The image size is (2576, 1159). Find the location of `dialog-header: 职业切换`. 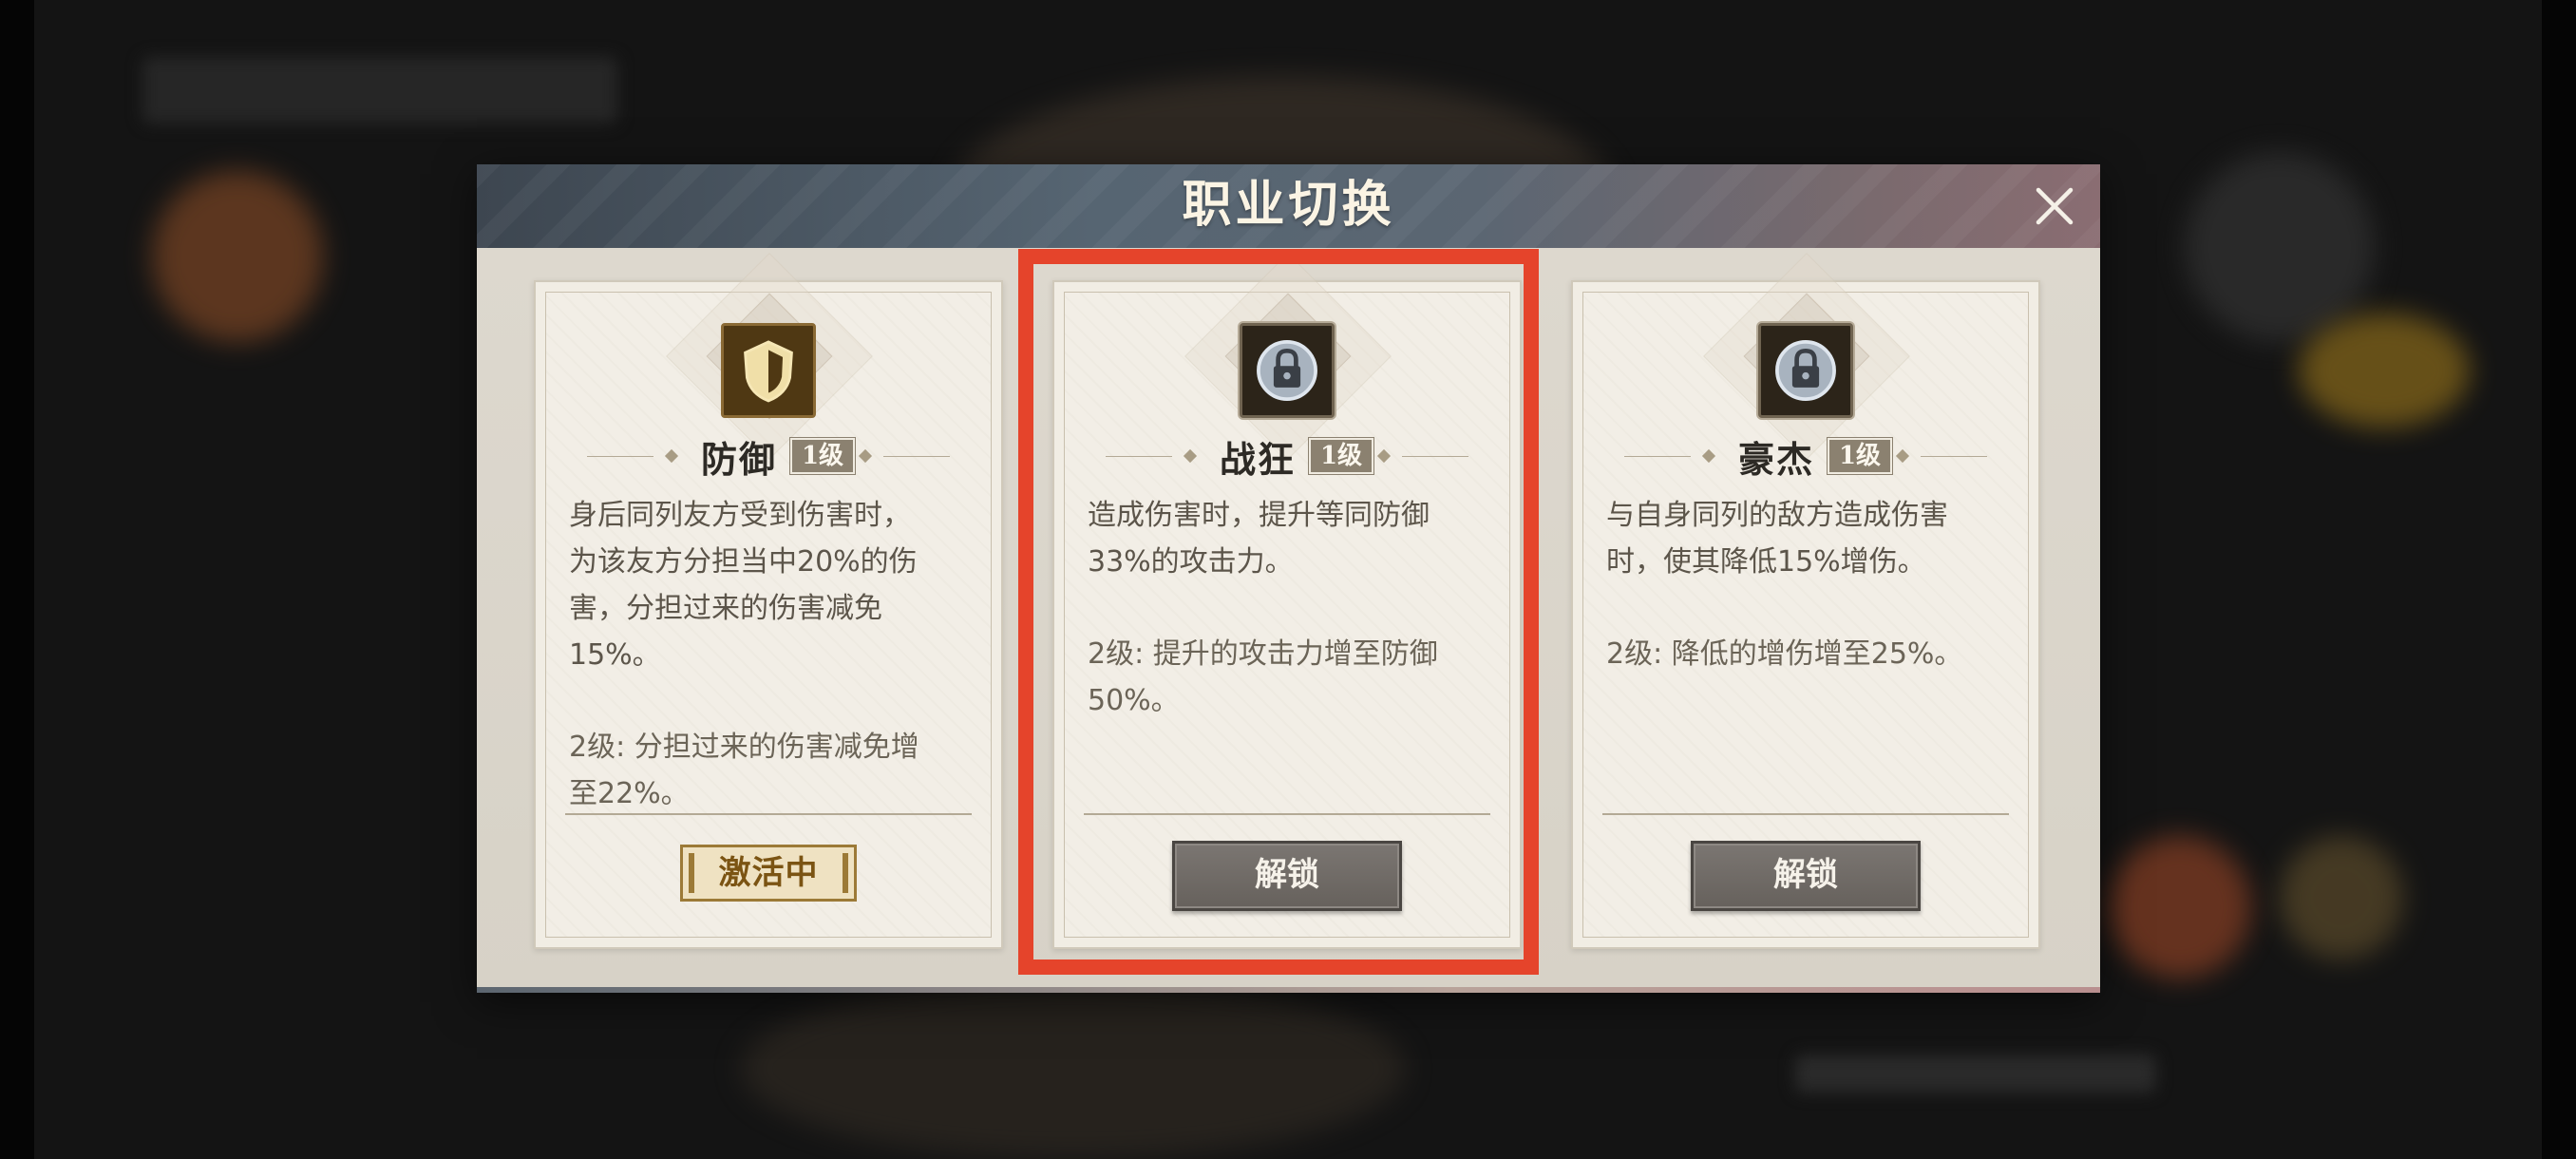

dialog-header: 职业切换 is located at coordinates (1288, 206).